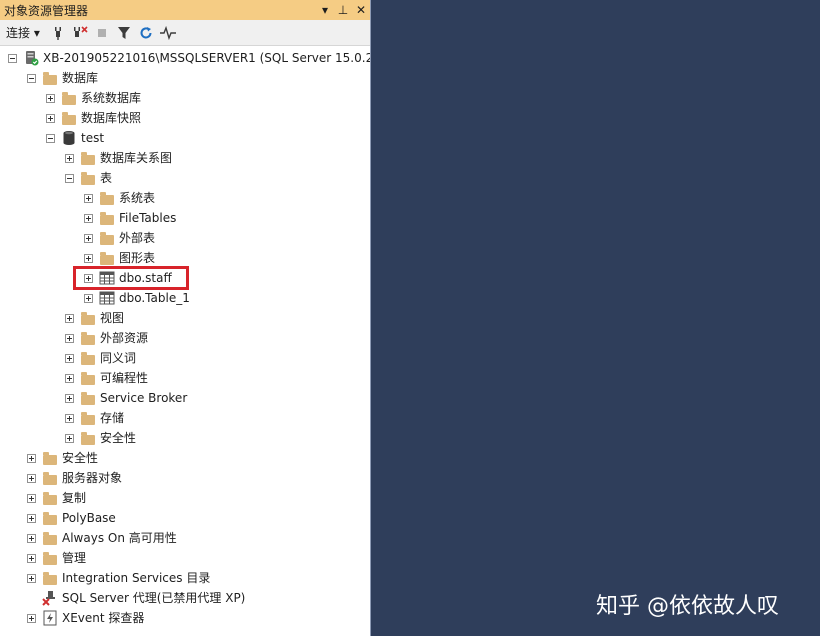 Image resolution: width=820 pixels, height=636 pixels. I want to click on server-icon, so click(31, 58).